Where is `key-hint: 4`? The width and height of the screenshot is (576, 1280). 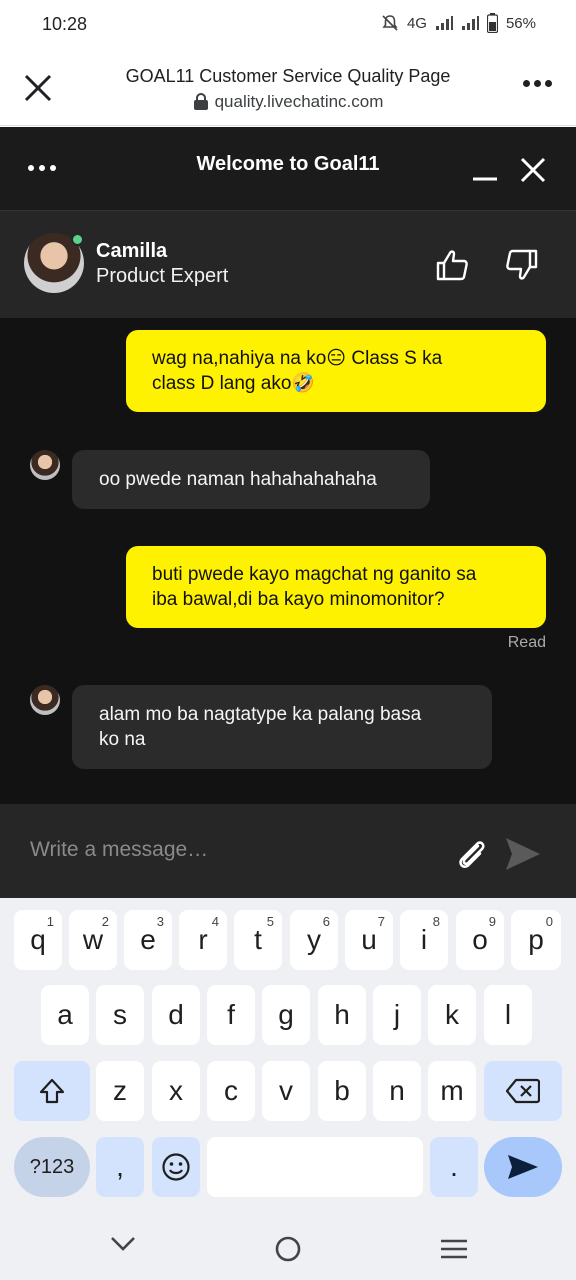
key-hint: 4 is located at coordinates (215, 921).